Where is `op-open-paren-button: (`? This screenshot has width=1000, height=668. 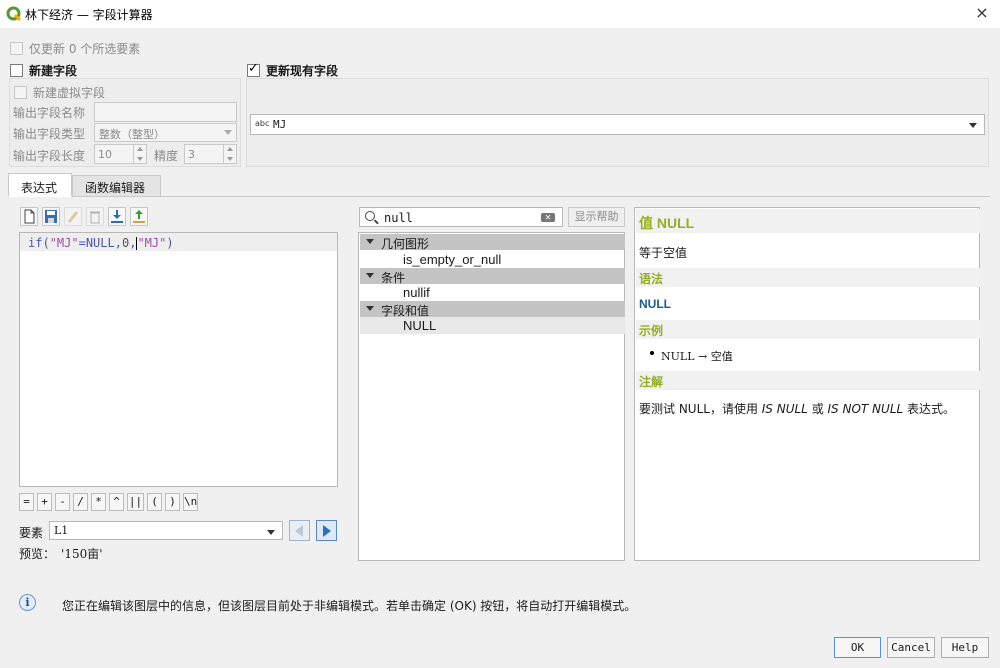
op-open-paren-button: ( is located at coordinates (154, 502).